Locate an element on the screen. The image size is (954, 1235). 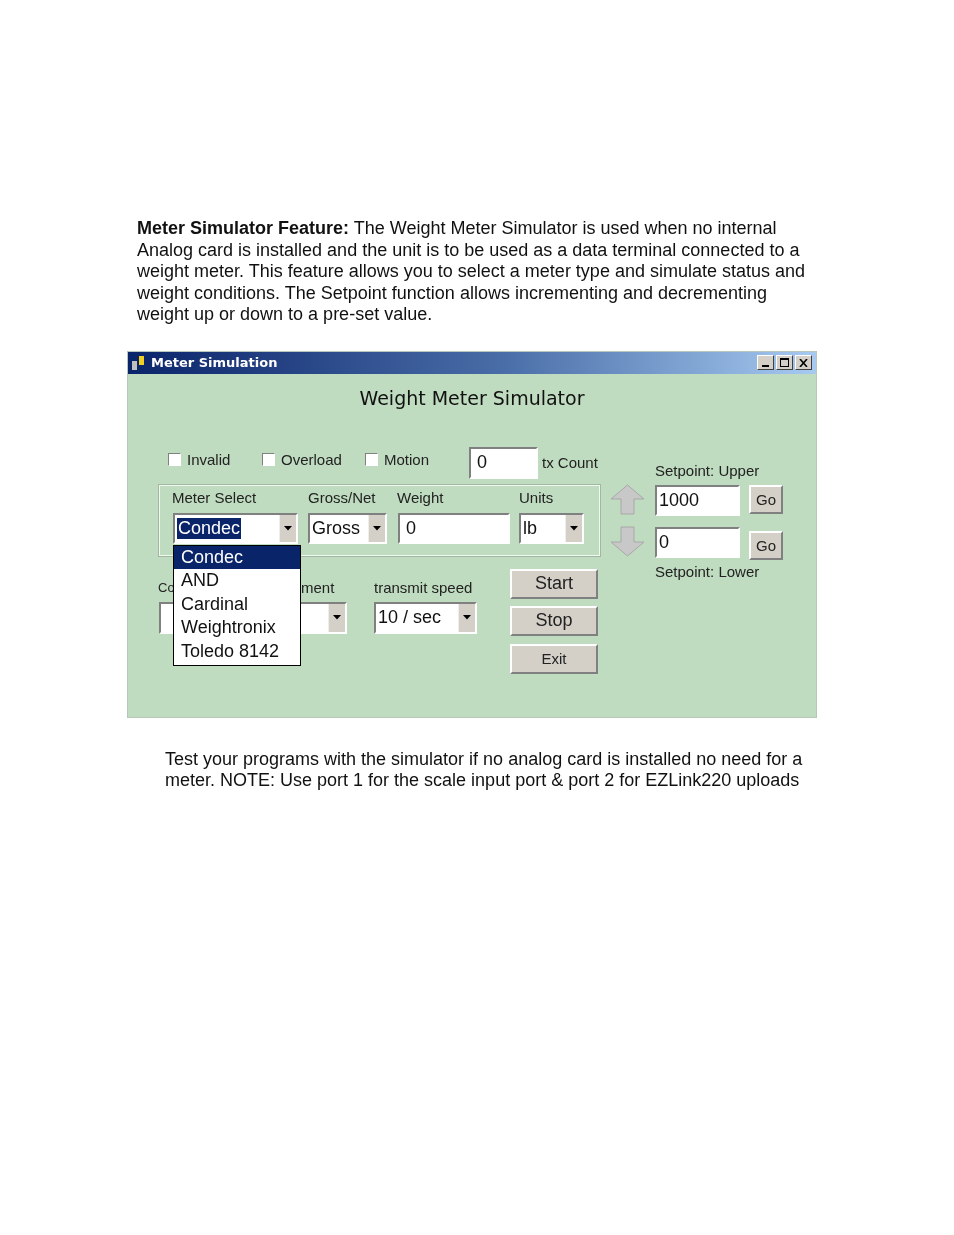
list-option: Cardinal is located at coordinates (237, 604).